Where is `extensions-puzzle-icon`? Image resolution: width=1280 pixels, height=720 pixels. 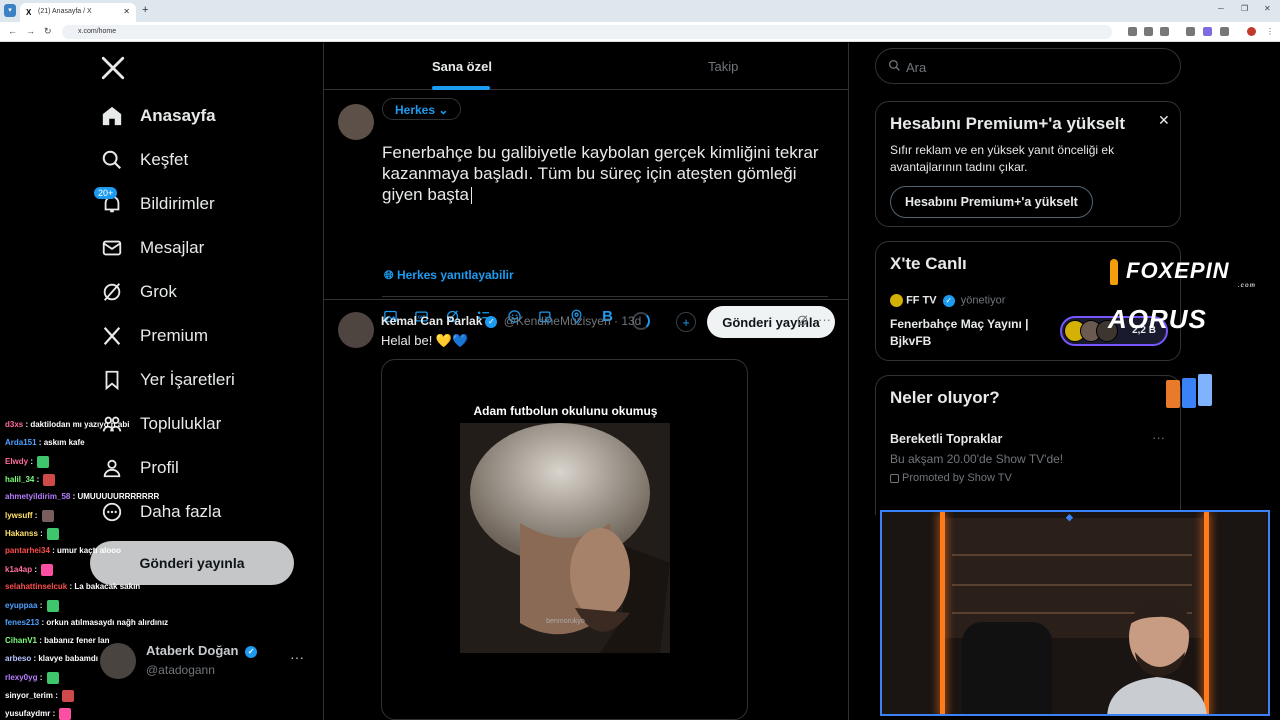
extensions-puzzle-icon is located at coordinates (1224, 31).